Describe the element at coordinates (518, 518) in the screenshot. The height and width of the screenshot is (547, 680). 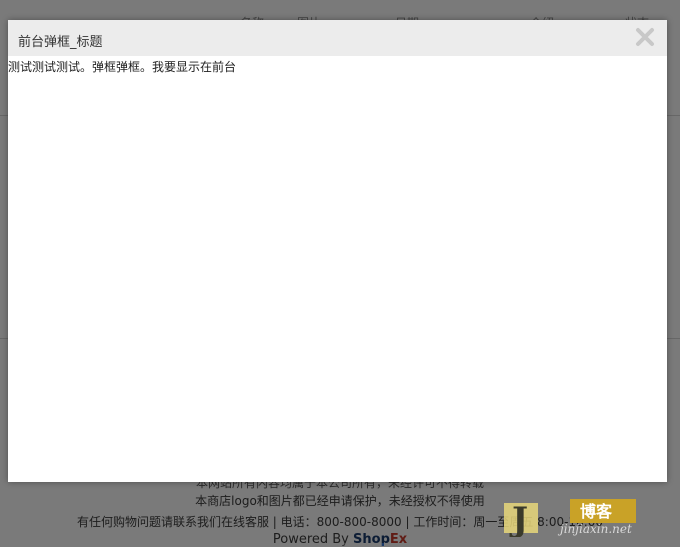
I see `watermark-letter: J` at that location.